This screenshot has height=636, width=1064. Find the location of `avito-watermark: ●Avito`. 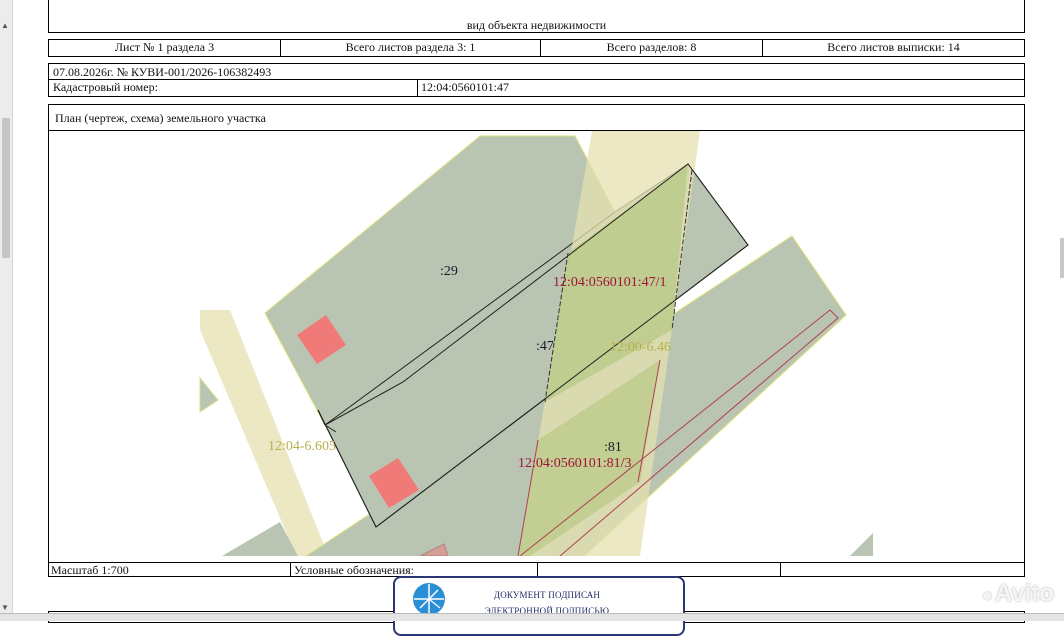

avito-watermark: ●Avito is located at coordinates (1018, 594).